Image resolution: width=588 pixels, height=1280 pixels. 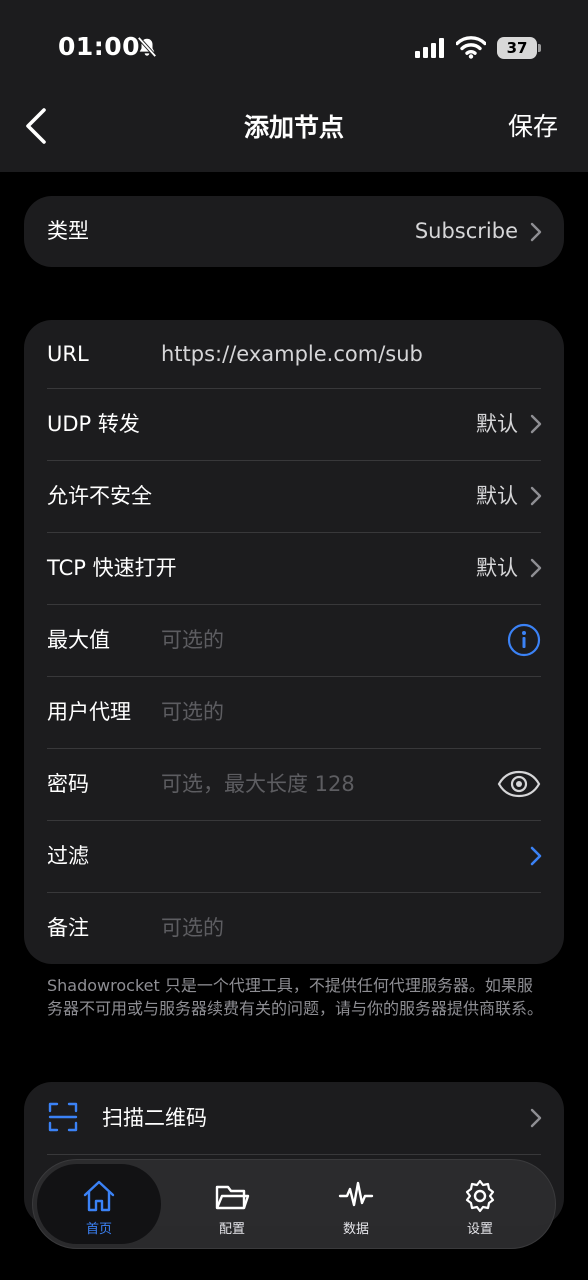 What do you see at coordinates (258, 784) in the screenshot?
I see `password-input: 可选，最大长度 128` at bounding box center [258, 784].